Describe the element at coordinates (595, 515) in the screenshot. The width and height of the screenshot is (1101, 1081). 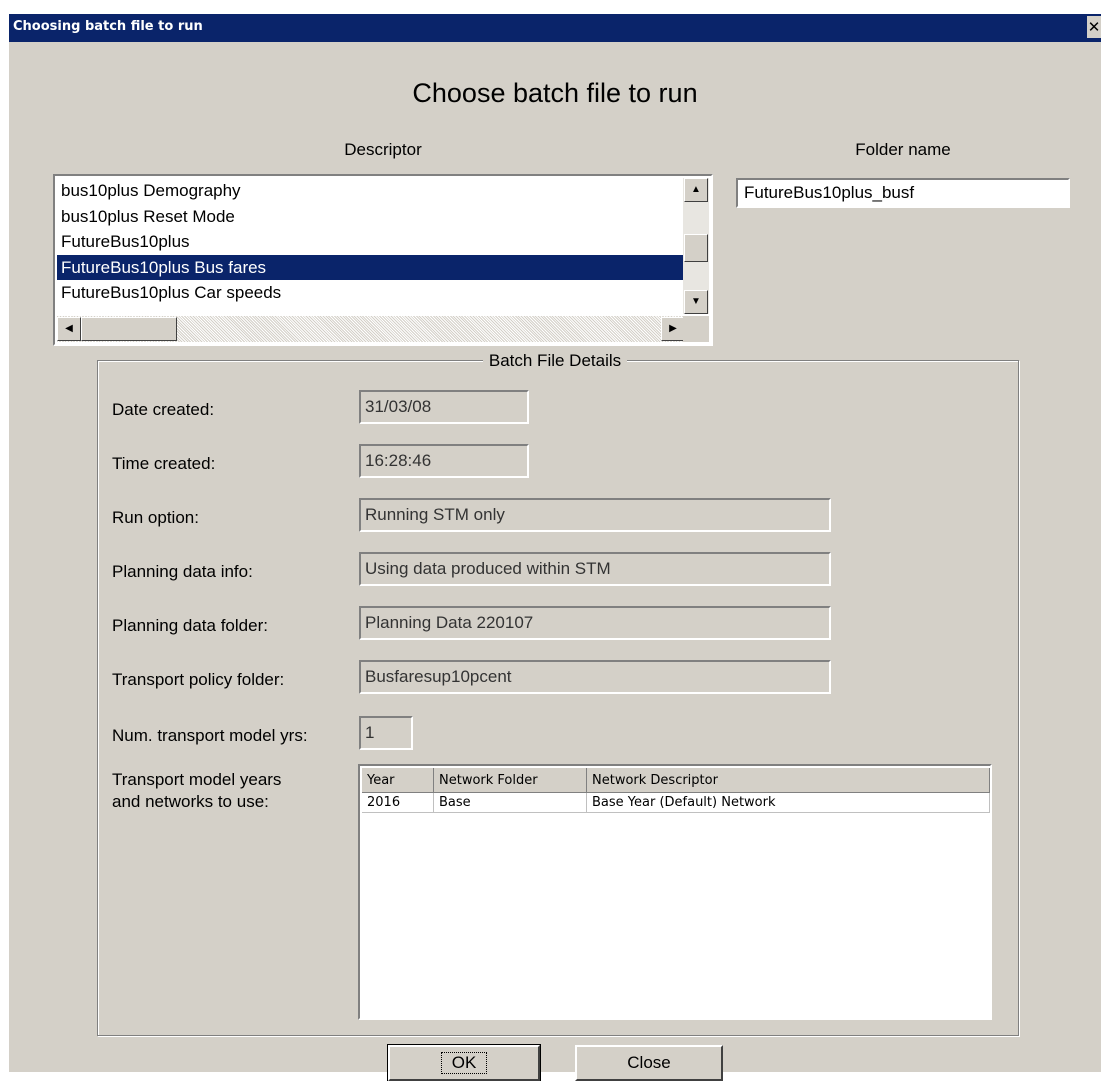
I see `run-option-field: Running STM only` at that location.